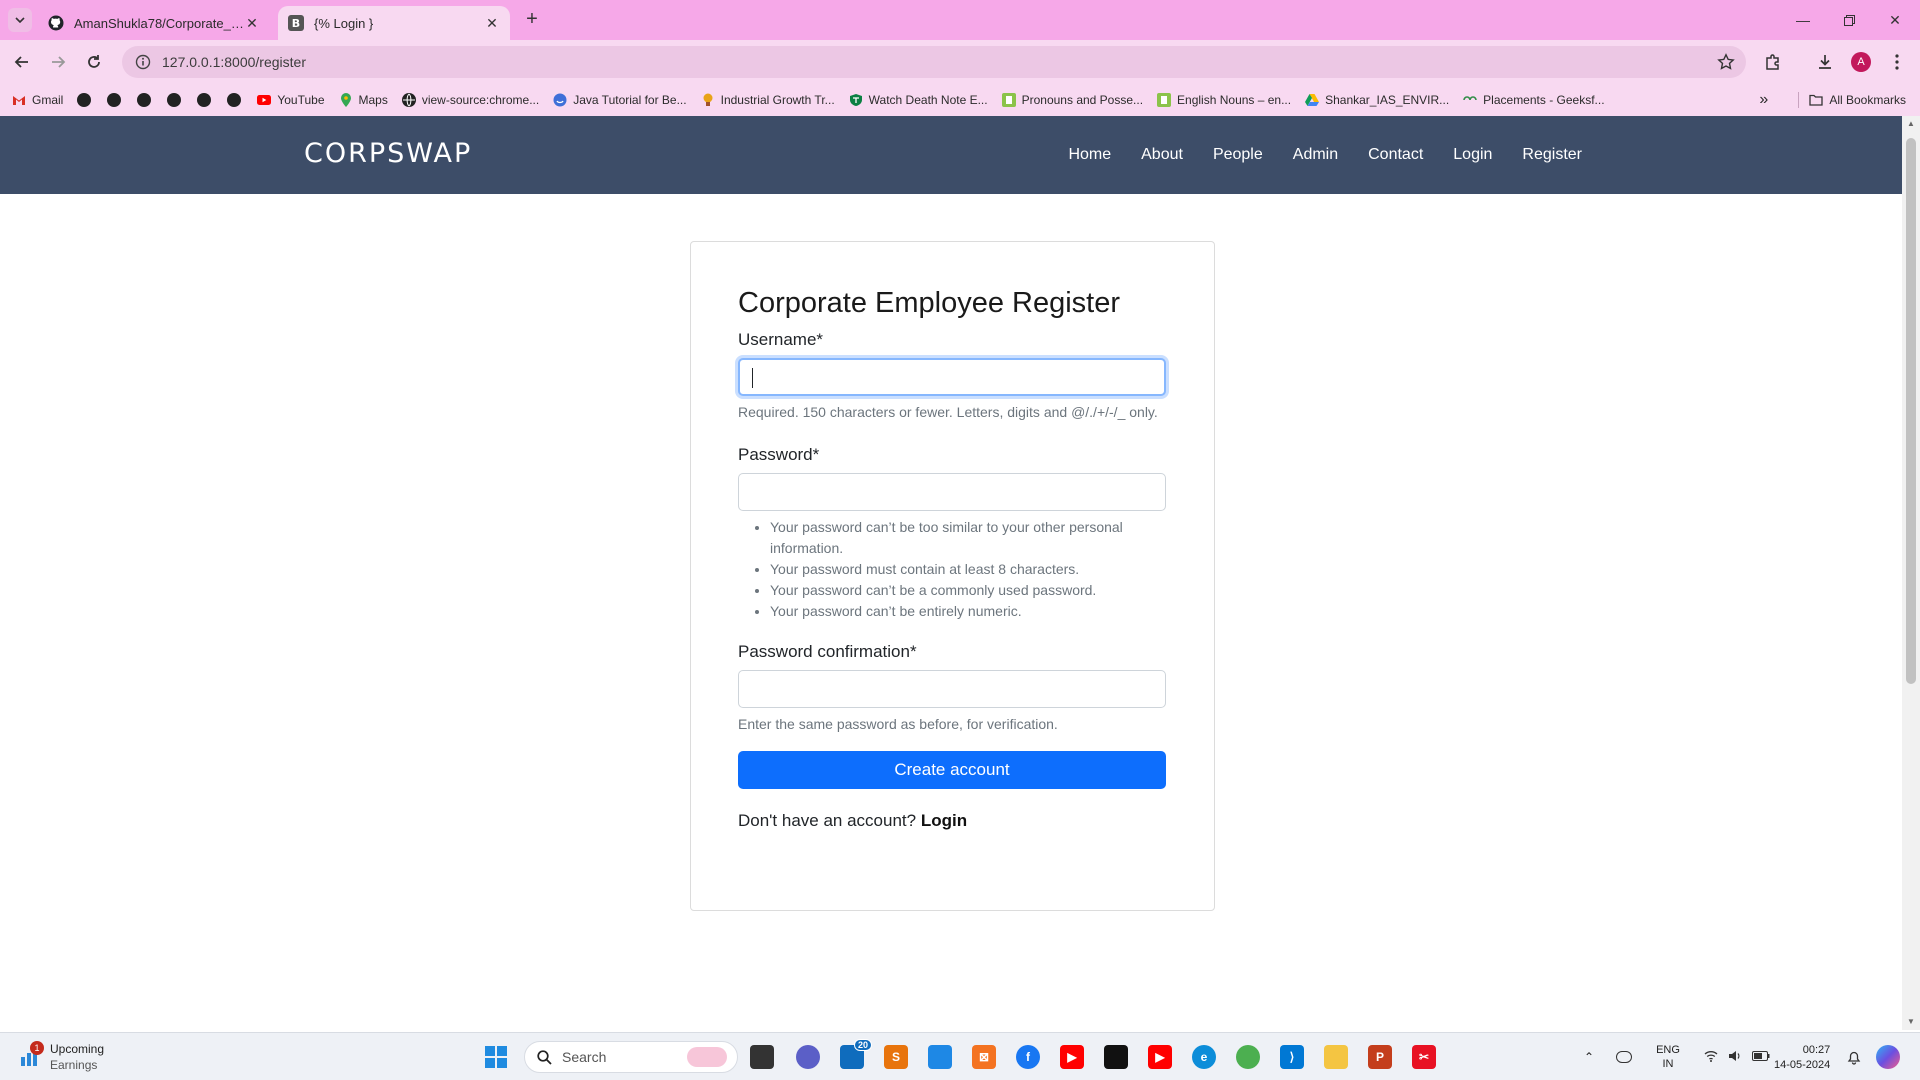 The height and width of the screenshot is (1080, 1920). What do you see at coordinates (58, 62) in the screenshot?
I see `forward-arrow-icon` at bounding box center [58, 62].